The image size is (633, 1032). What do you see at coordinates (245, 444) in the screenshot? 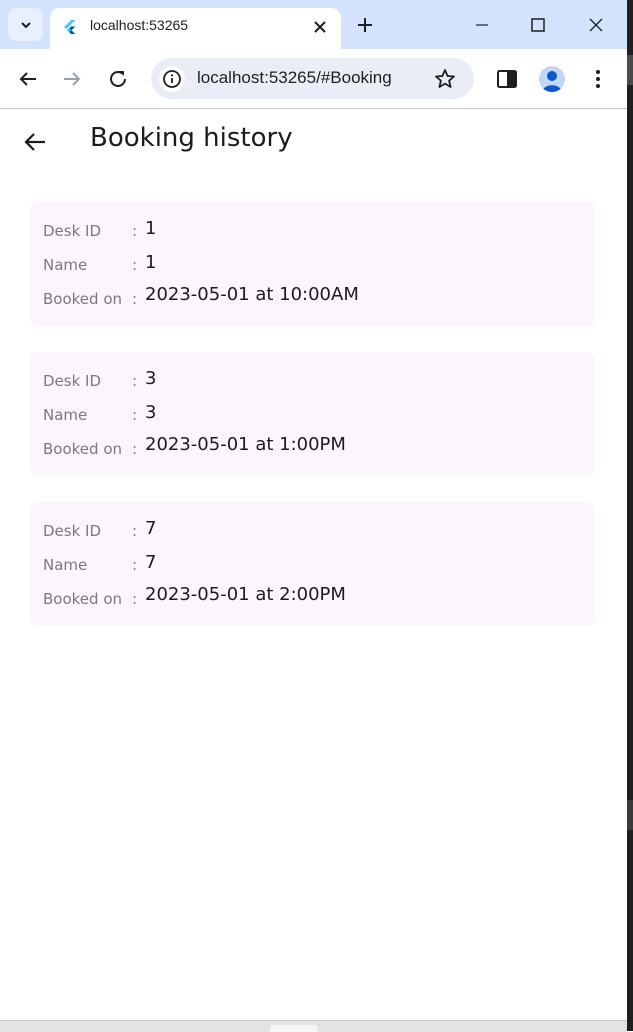
I see `booked-on-value: 2023-05-01 at 1:00PM` at bounding box center [245, 444].